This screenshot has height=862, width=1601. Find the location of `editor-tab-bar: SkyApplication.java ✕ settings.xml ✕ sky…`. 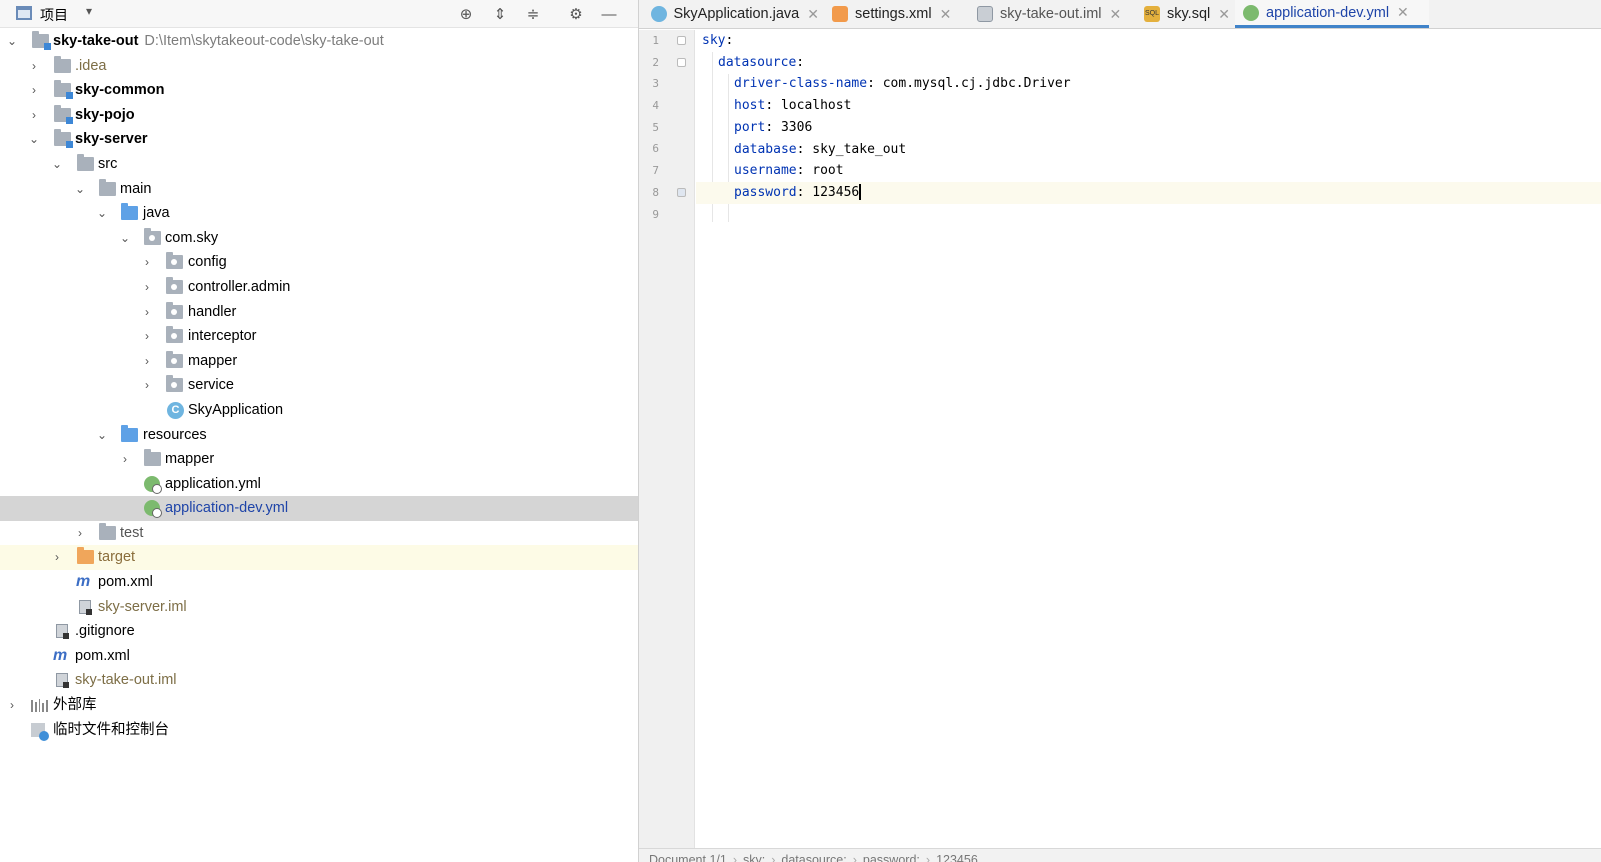

editor-tab-bar: SkyApplication.java ✕ settings.xml ✕ sky… is located at coordinates (1120, 14).